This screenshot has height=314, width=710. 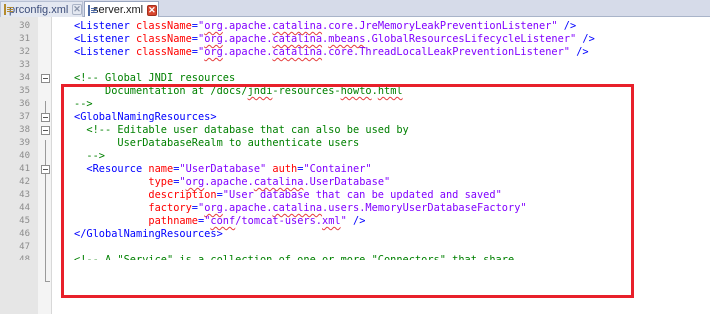 I want to click on line-number: 43, so click(x=24, y=195).